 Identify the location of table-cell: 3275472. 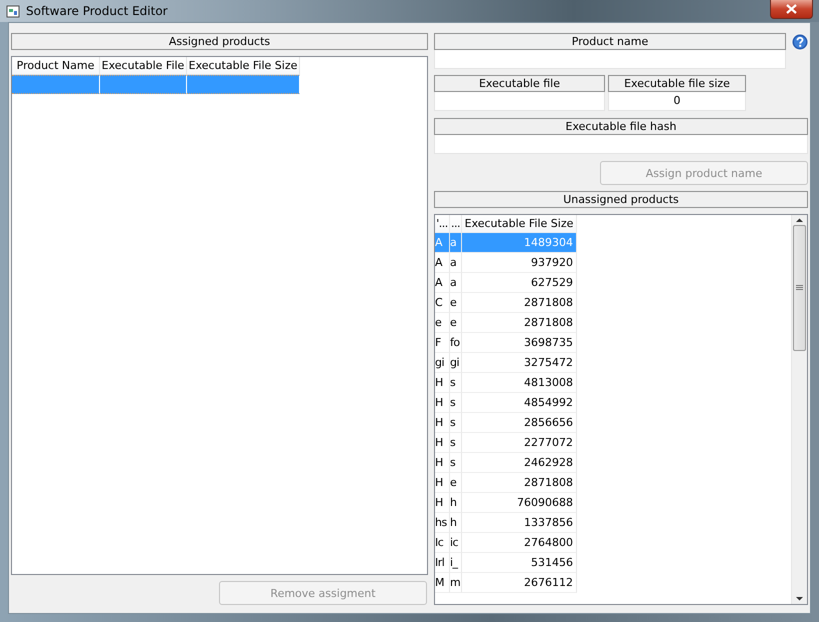
(519, 363).